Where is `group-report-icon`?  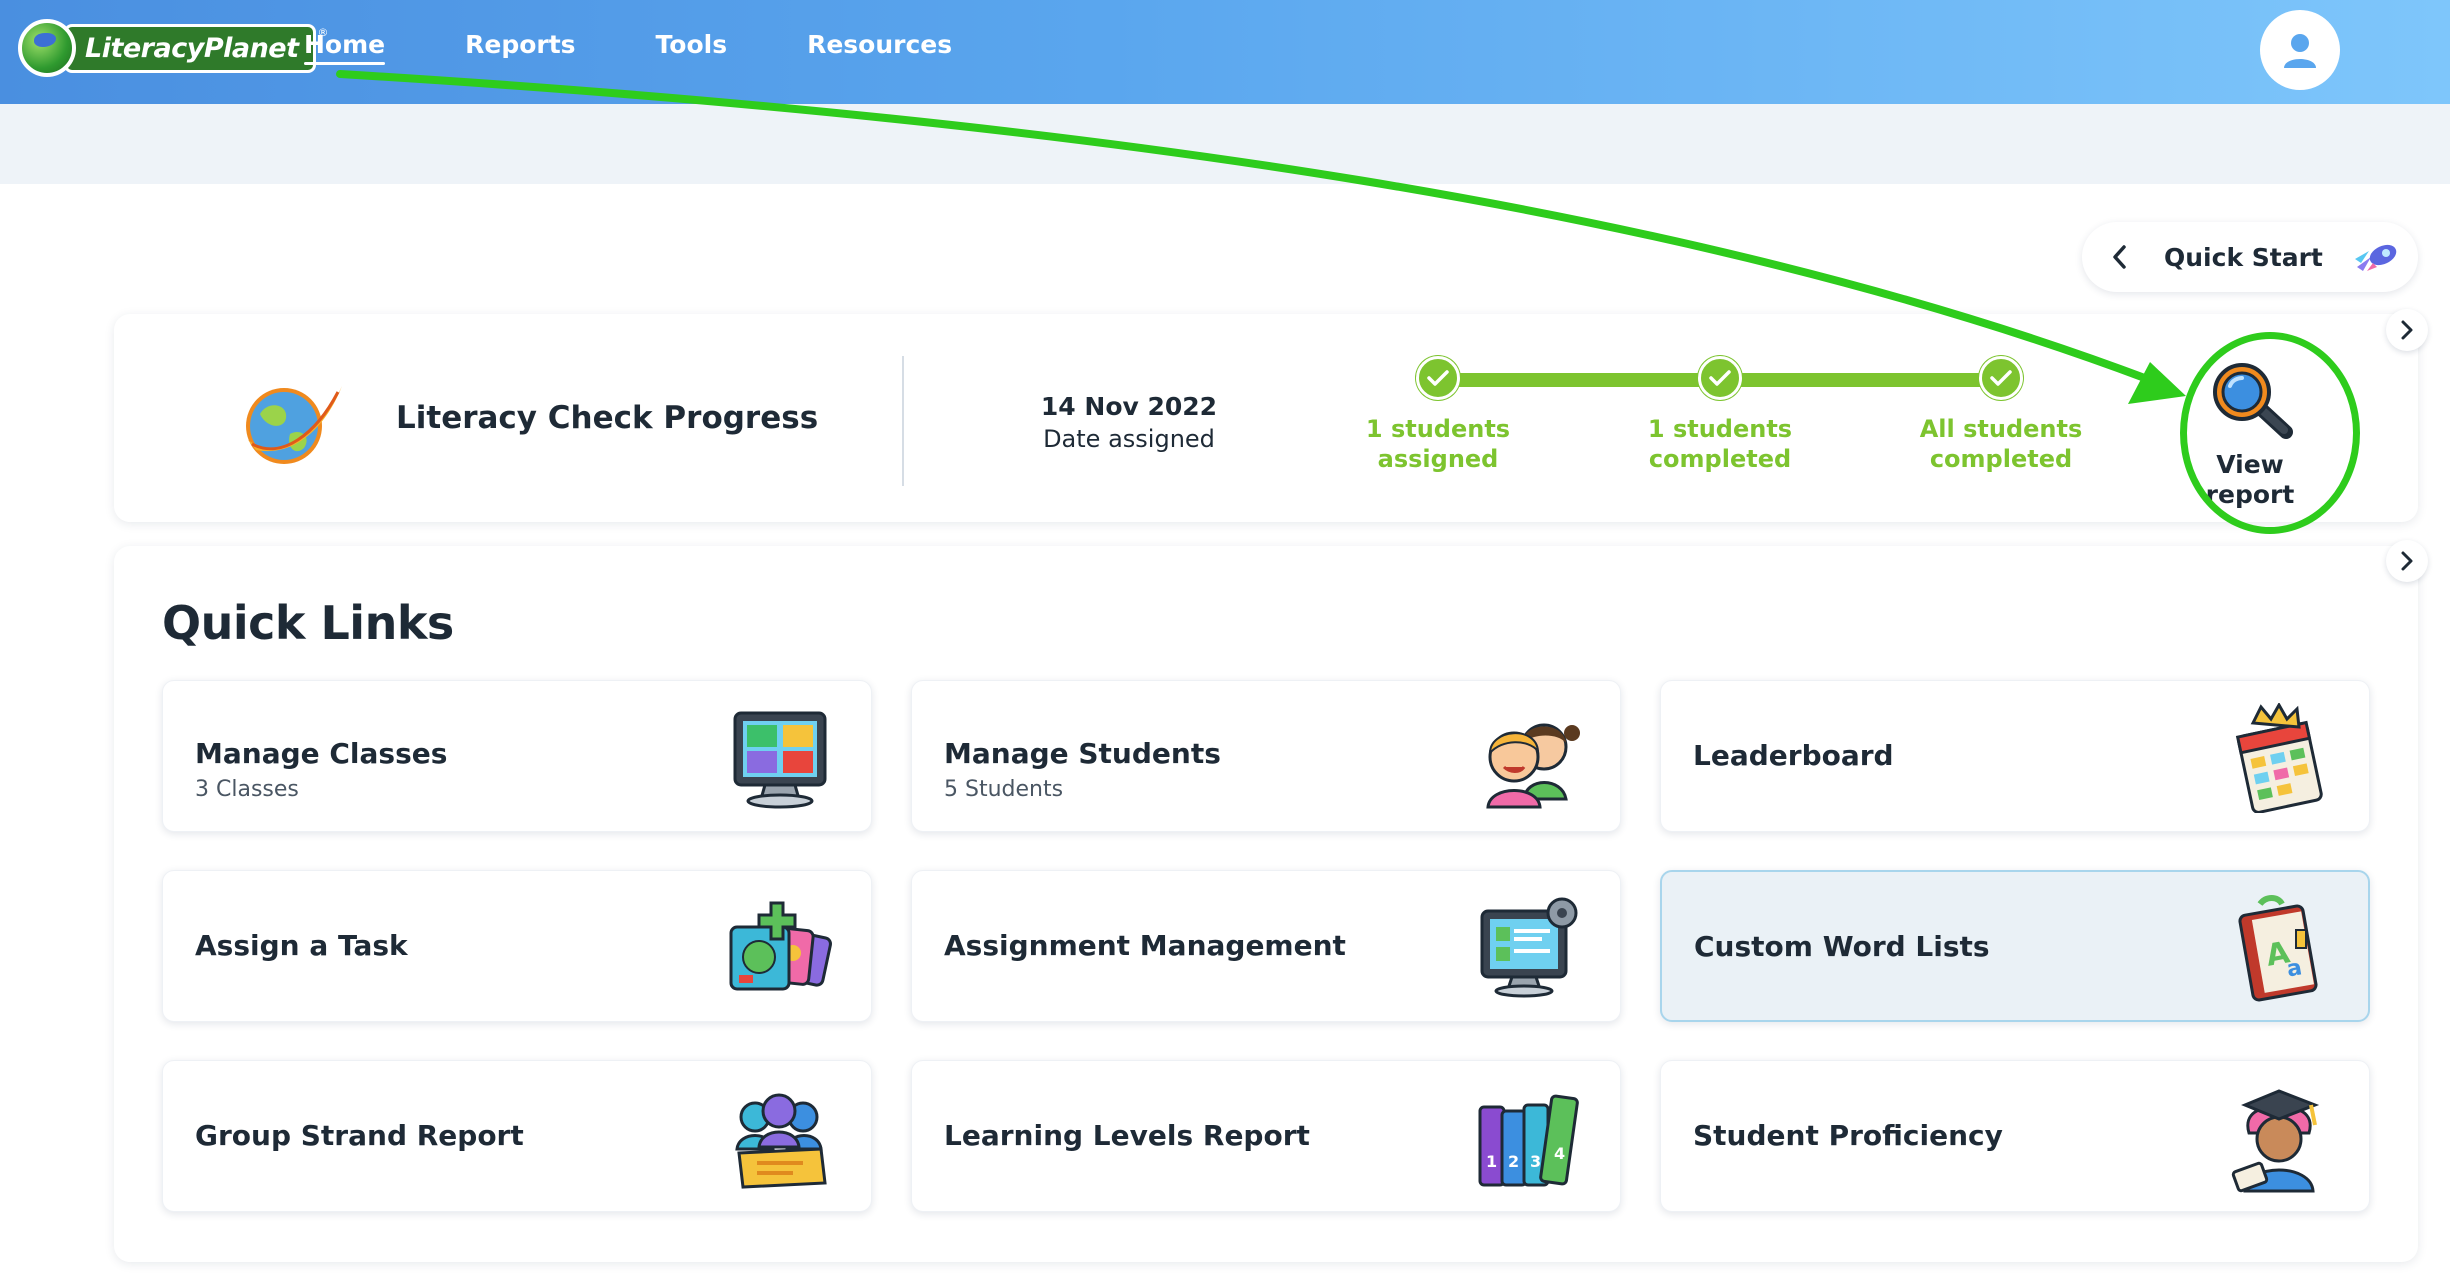 group-report-icon is located at coordinates (781, 1141).